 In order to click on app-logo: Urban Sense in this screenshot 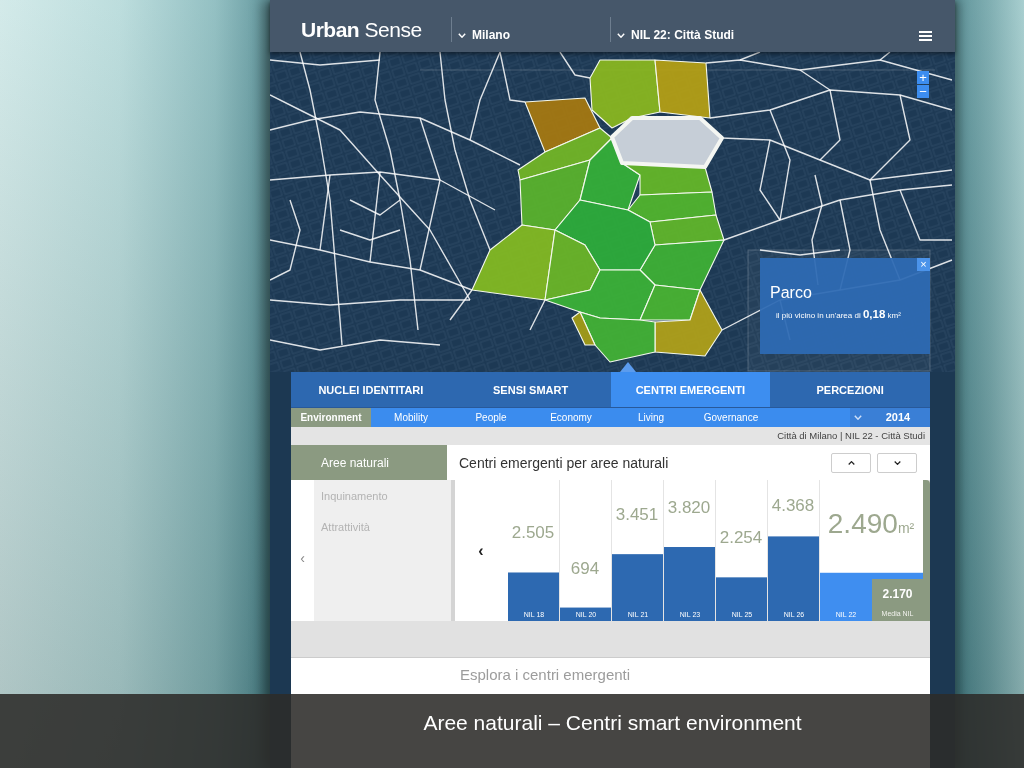, I will do `click(361, 30)`.